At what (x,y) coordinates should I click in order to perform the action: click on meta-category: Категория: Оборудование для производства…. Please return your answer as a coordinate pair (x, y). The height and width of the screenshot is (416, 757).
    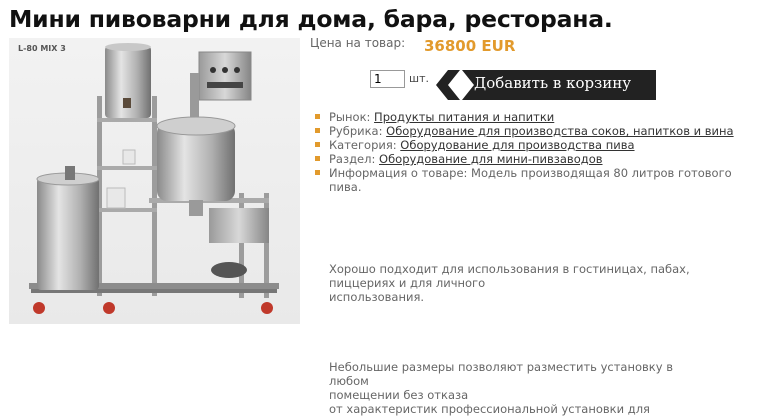
    Looking at the image, I should click on (524, 145).